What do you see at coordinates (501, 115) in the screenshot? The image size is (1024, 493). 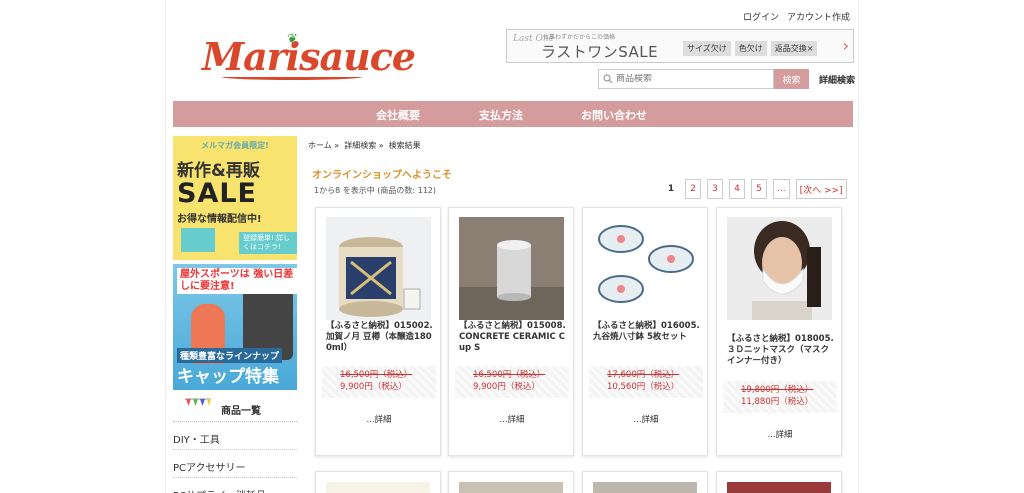 I see `nav-payment: 支払方法` at bounding box center [501, 115].